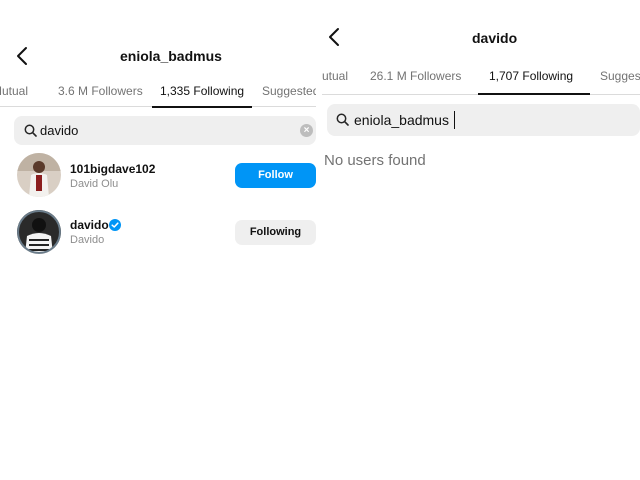 Image resolution: width=640 pixels, height=480 pixels. What do you see at coordinates (375, 160) in the screenshot?
I see `empty-state-message: No users found` at bounding box center [375, 160].